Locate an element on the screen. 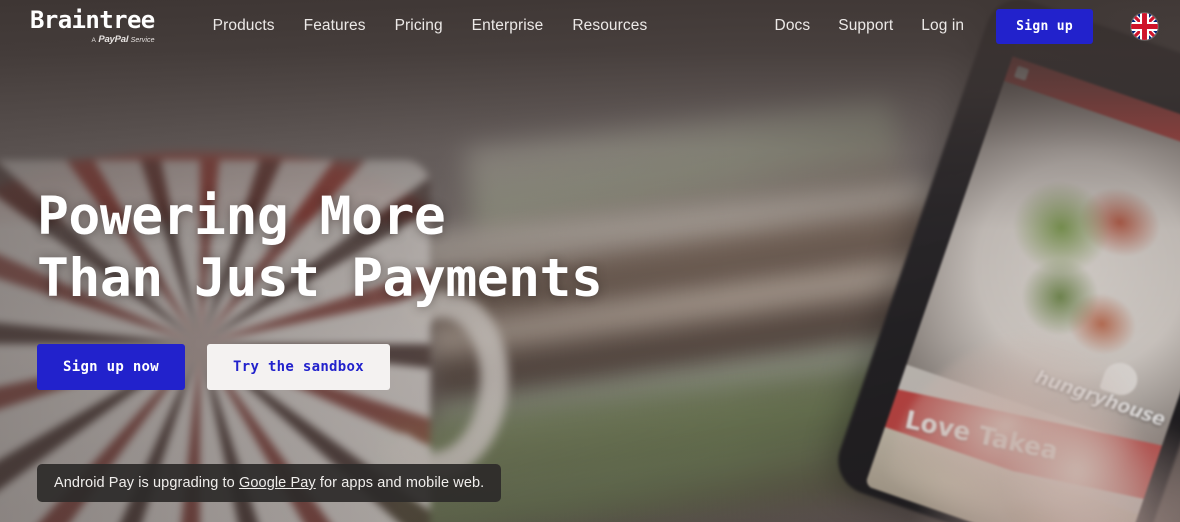 This screenshot has height=522, width=1180. logo-tagline-prefix: A is located at coordinates (93, 40).